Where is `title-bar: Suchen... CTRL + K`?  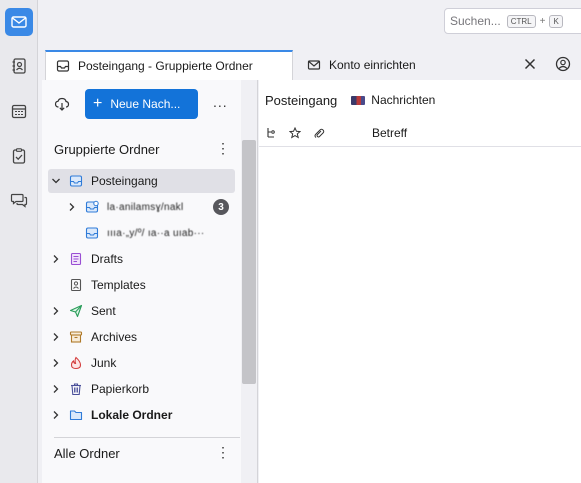
title-bar: Suchen... CTRL + K is located at coordinates (310, 22).